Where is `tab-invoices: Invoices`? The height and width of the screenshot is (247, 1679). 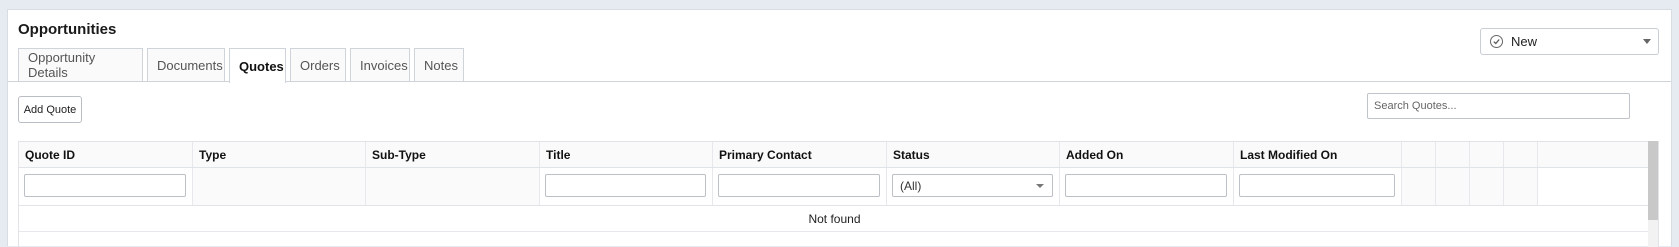 tab-invoices: Invoices is located at coordinates (380, 64).